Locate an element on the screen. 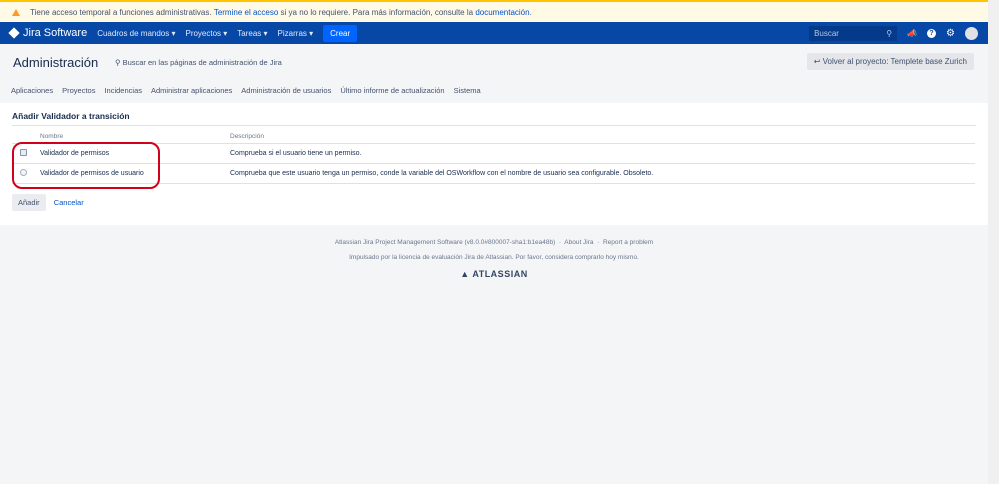 The image size is (999, 484). add-button: Añadir is located at coordinates (29, 202).